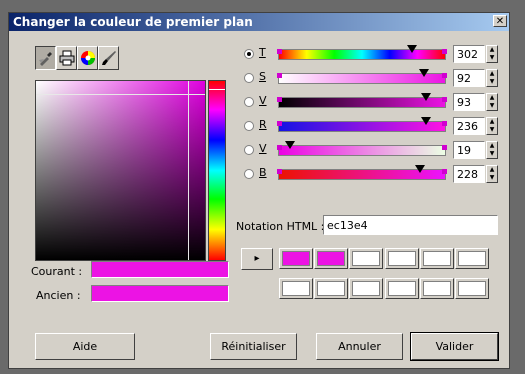 Image resolution: width=525 pixels, height=374 pixels. I want to click on tab-wheel, so click(87, 58).